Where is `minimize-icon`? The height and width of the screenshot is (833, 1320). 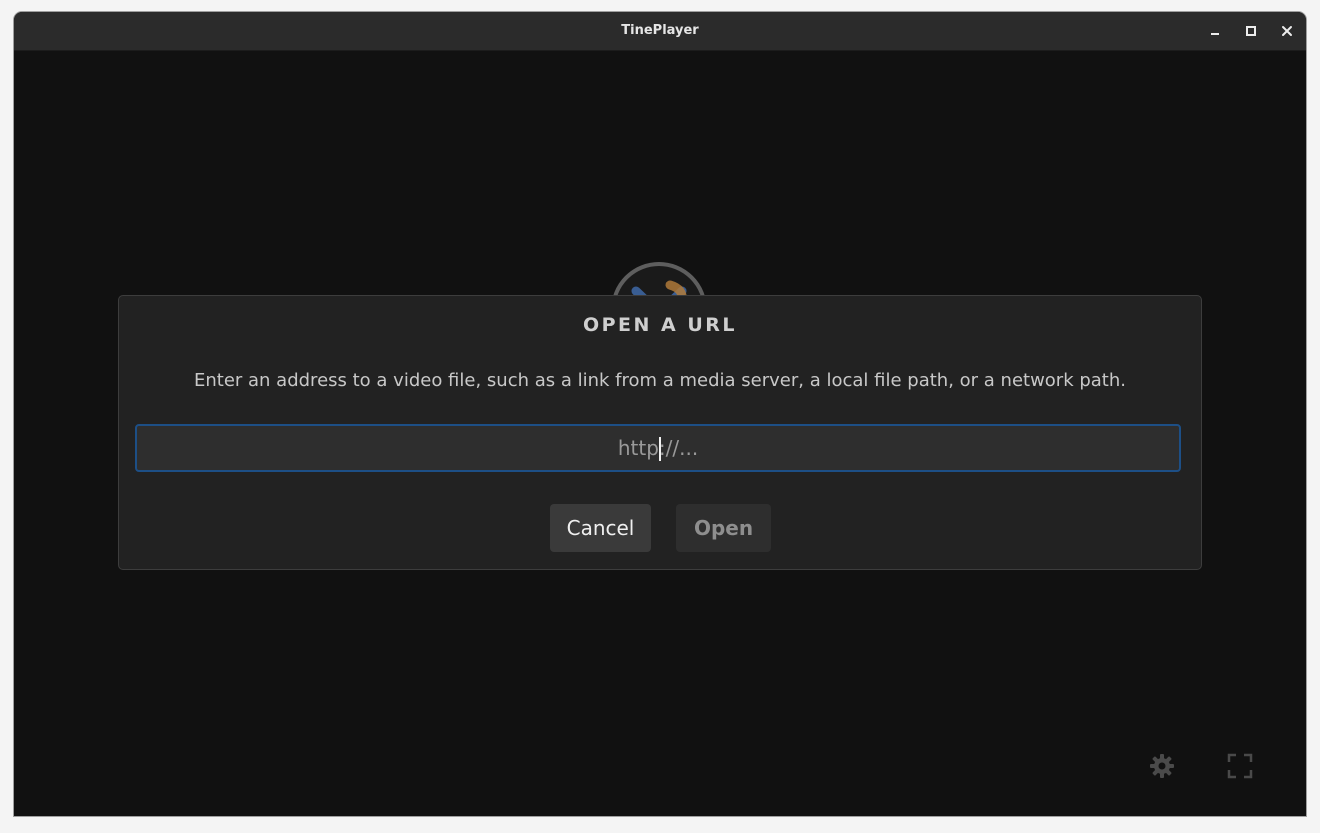 minimize-icon is located at coordinates (1215, 34).